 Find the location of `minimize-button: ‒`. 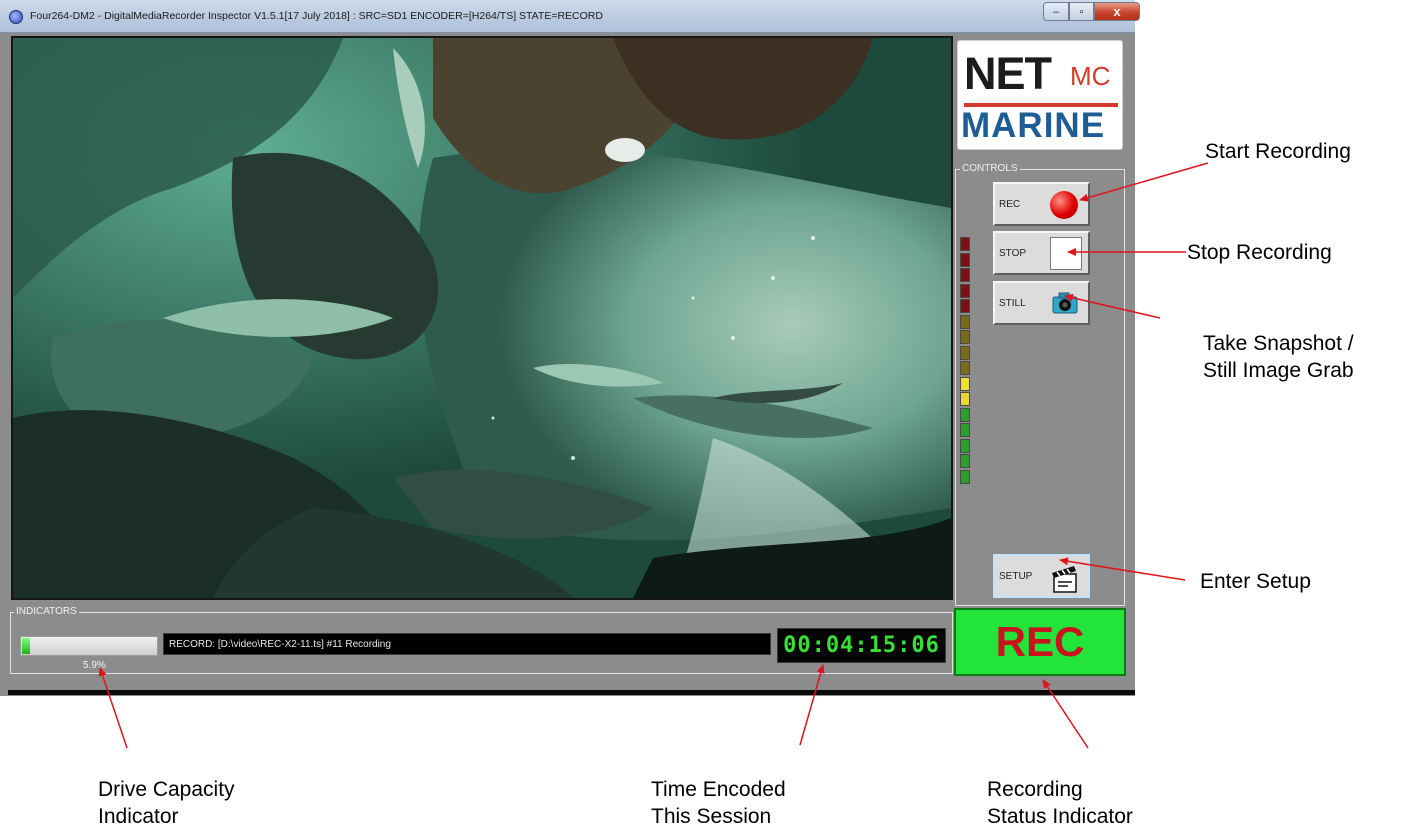

minimize-button: ‒ is located at coordinates (1056, 11).